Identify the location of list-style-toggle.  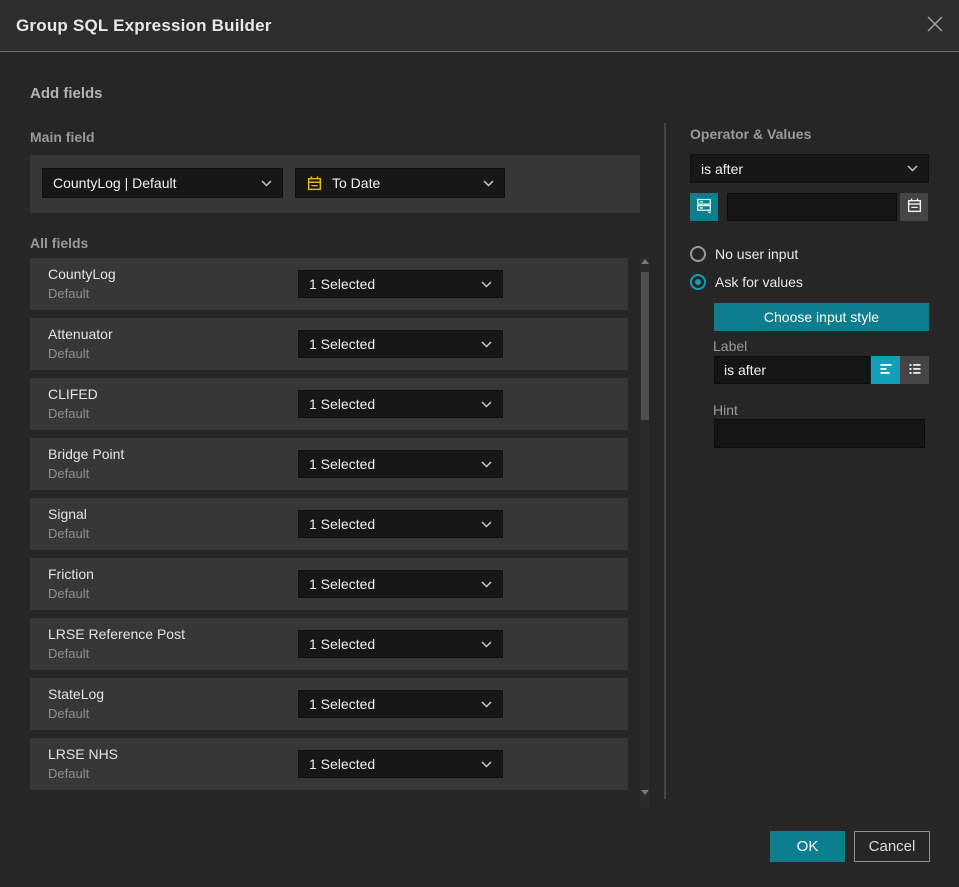
(914, 370).